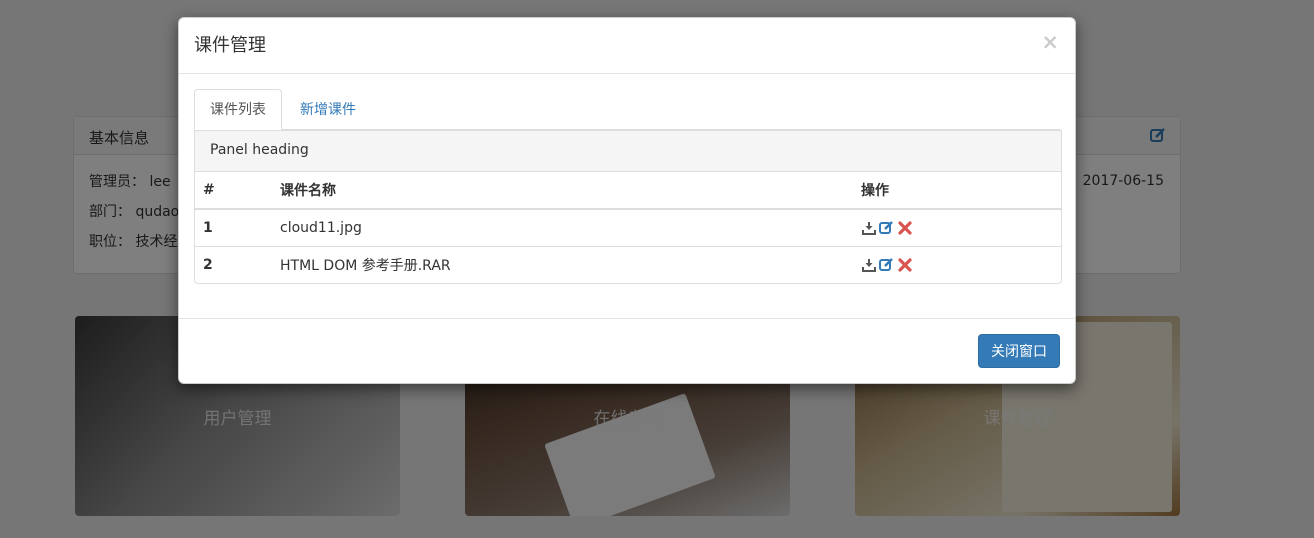  I want to click on table-row: 2 HTML DOM 参考手册.RAR, so click(628, 264).